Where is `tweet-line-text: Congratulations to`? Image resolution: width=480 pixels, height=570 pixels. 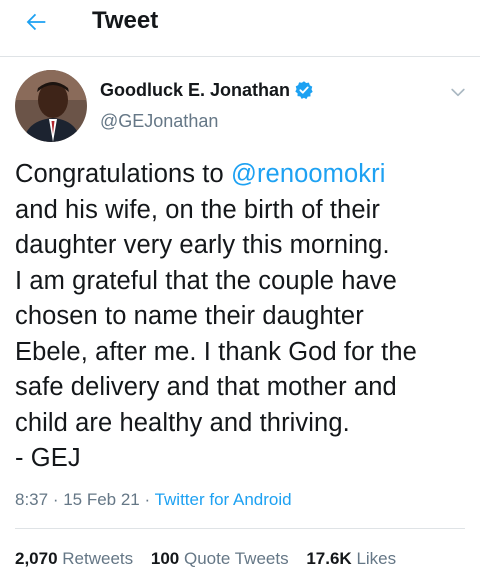
tweet-line-text: Congratulations to is located at coordinates (123, 174).